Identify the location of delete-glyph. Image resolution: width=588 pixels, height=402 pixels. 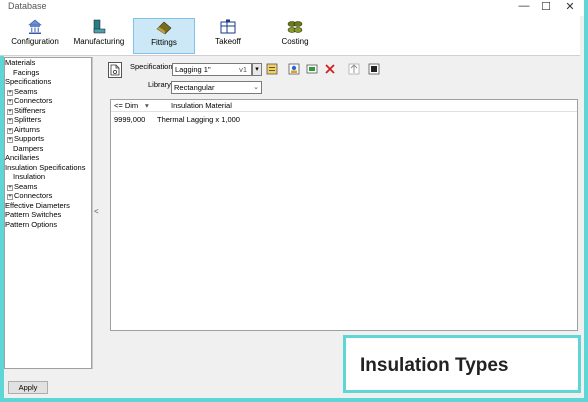
(330, 69).